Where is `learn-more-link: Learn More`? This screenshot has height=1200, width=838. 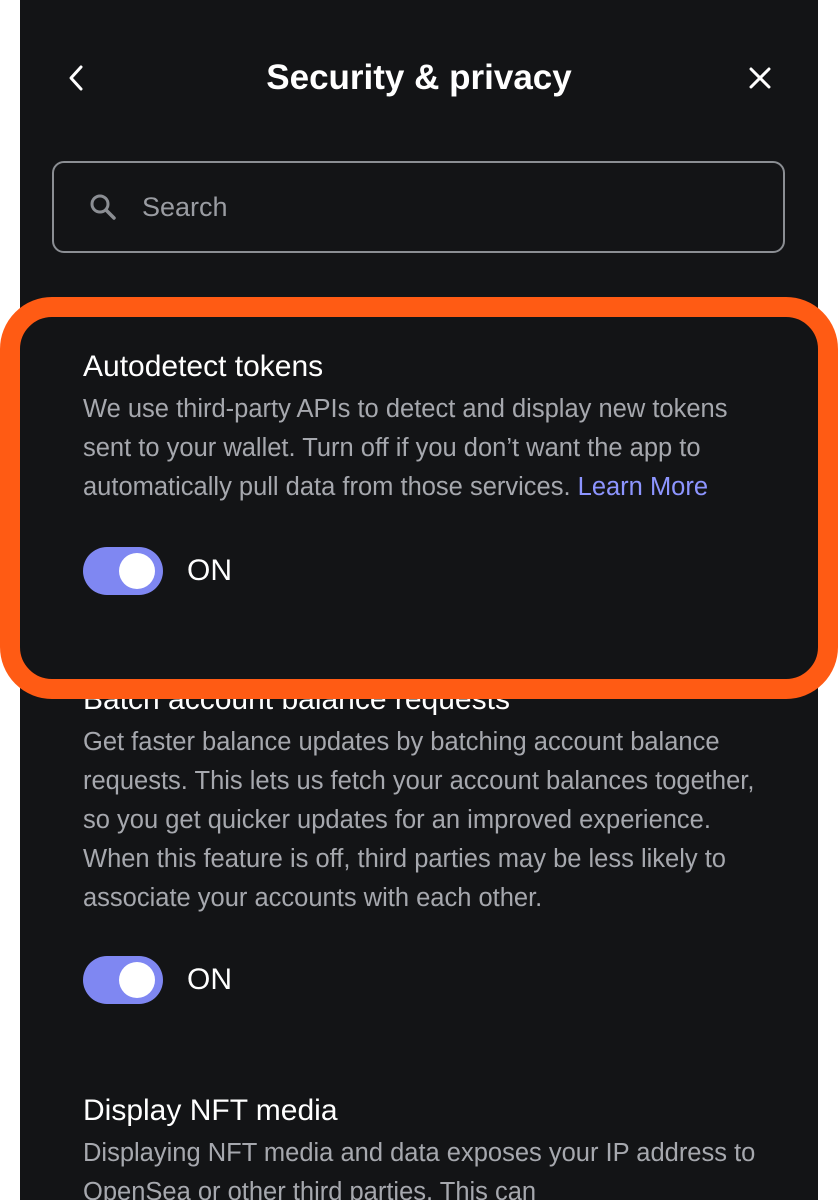 learn-more-link: Learn More is located at coordinates (643, 487).